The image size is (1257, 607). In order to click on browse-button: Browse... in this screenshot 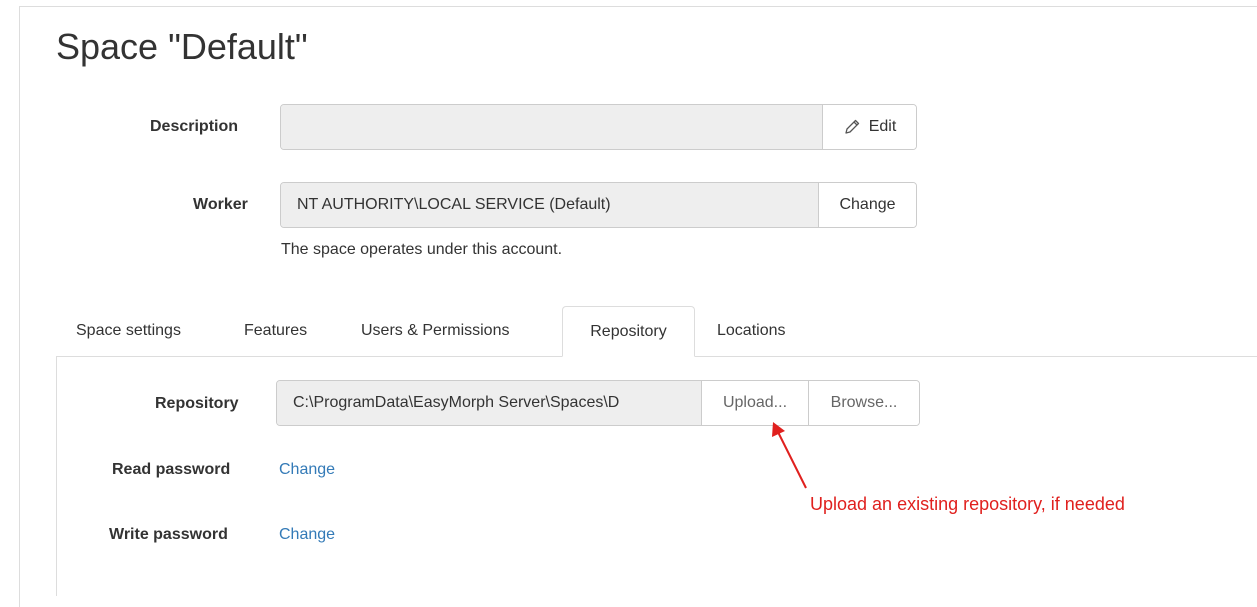, I will do `click(863, 403)`.